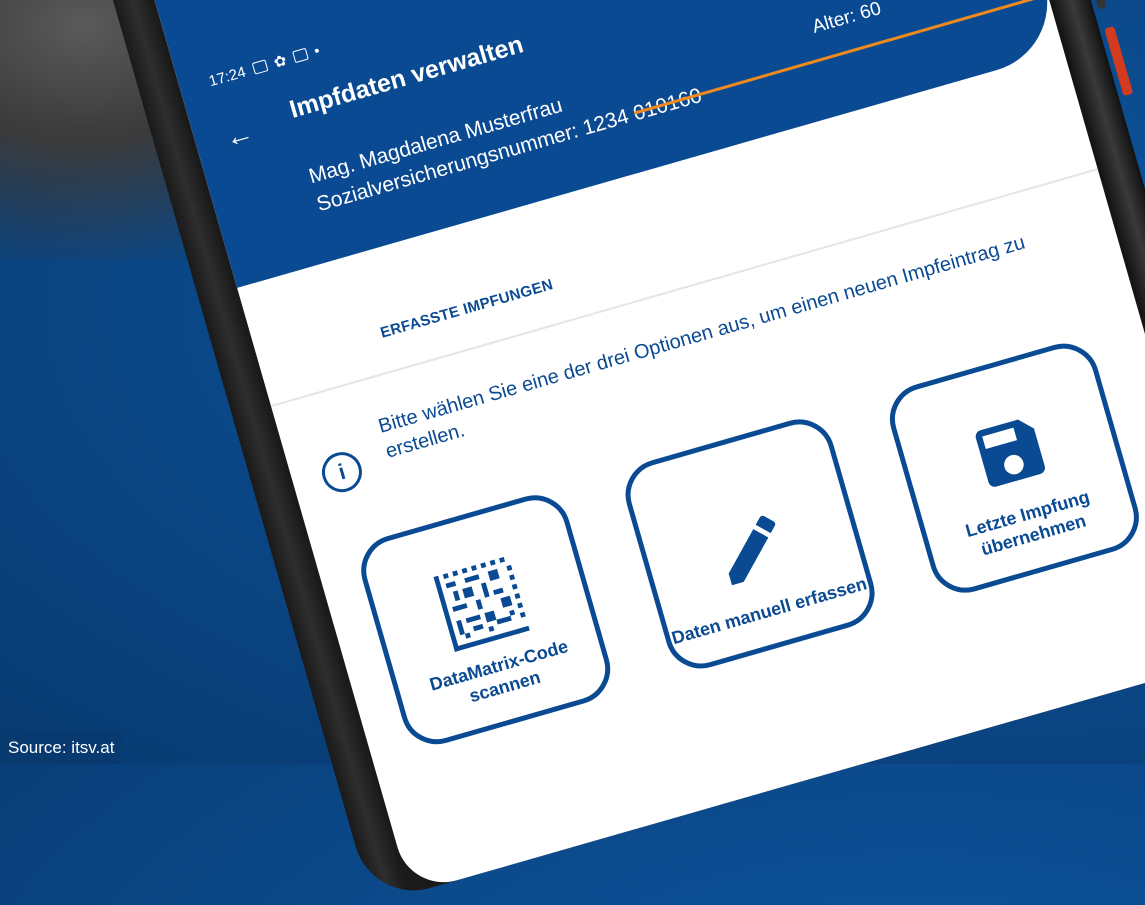  I want to click on settings-icon: ✿, so click(280, 61).